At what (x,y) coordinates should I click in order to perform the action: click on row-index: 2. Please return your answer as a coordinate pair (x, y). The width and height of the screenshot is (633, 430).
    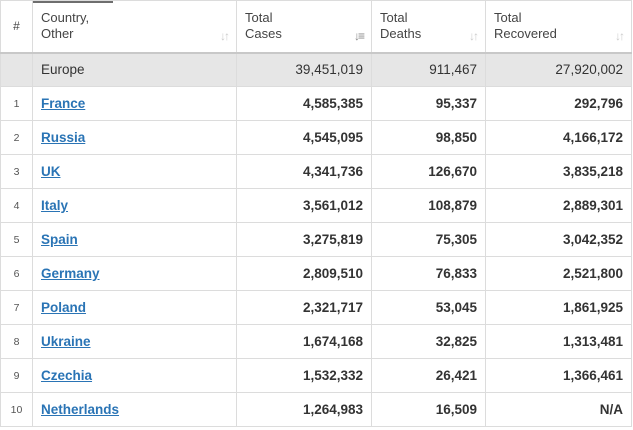
    Looking at the image, I should click on (16, 137).